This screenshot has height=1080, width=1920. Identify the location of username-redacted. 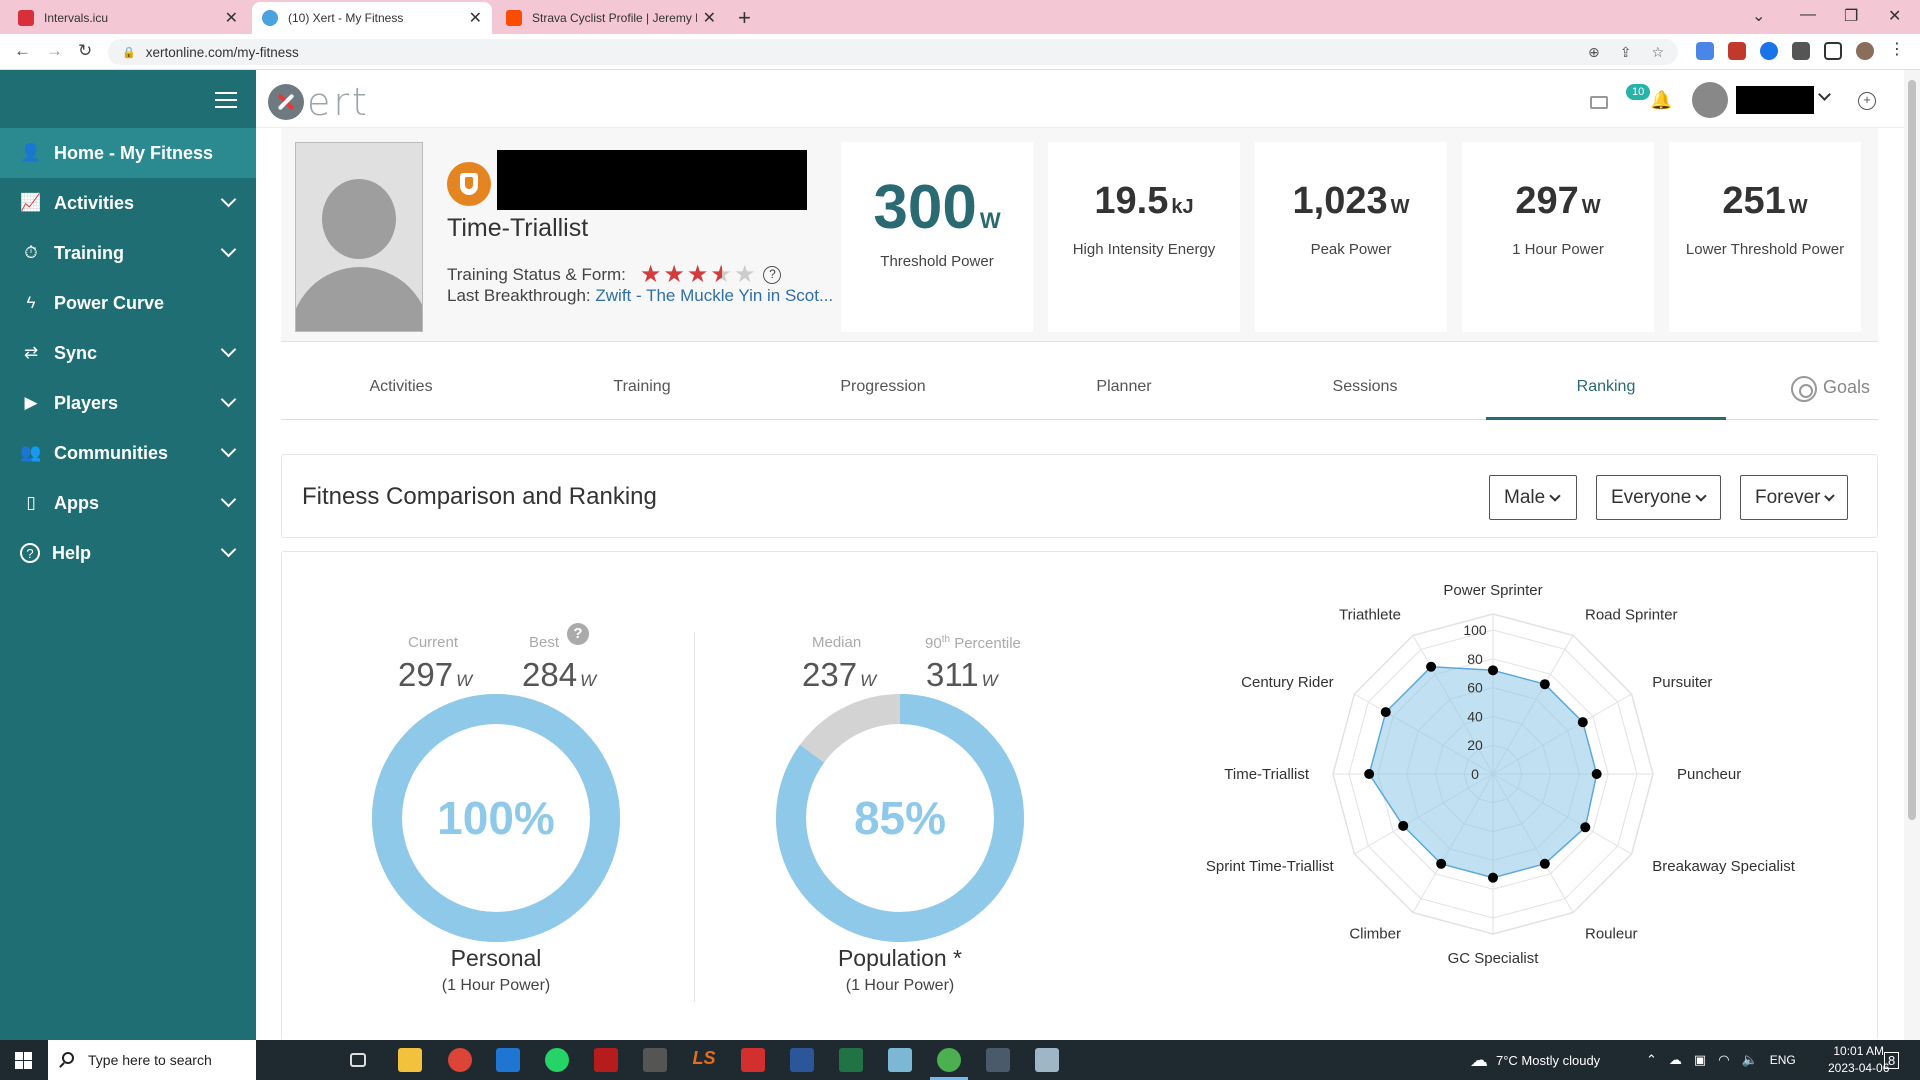
(1775, 100).